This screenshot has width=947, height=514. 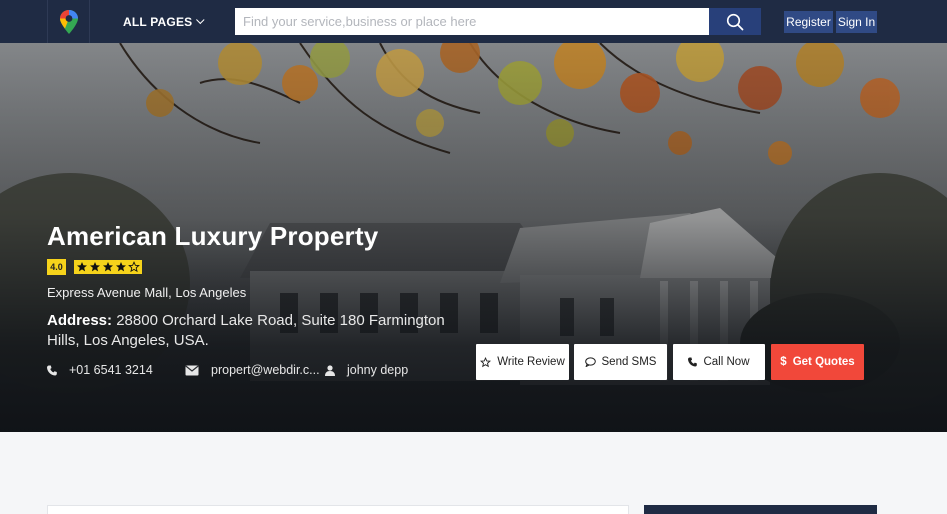 I want to click on envelope-icon, so click(x=192, y=370).